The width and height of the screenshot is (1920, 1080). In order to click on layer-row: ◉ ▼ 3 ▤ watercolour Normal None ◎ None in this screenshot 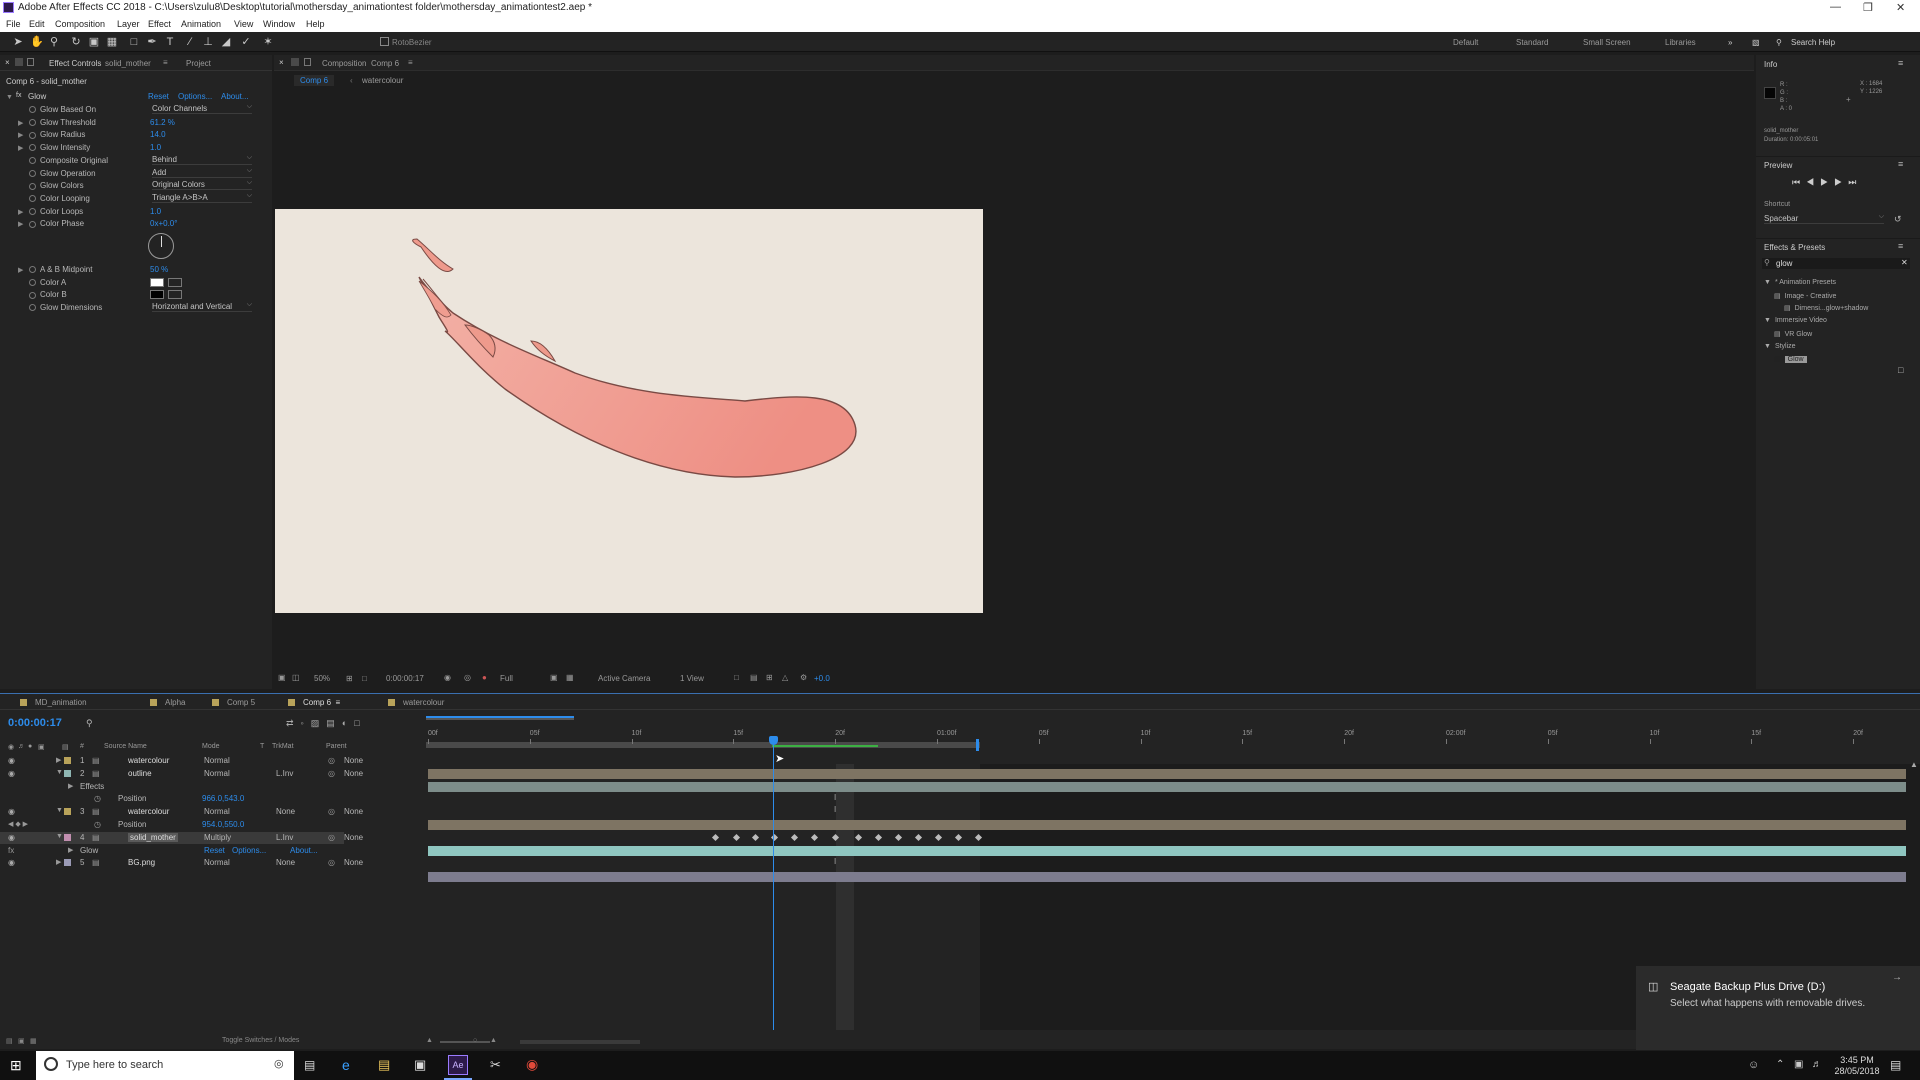, I will do `click(181, 812)`.